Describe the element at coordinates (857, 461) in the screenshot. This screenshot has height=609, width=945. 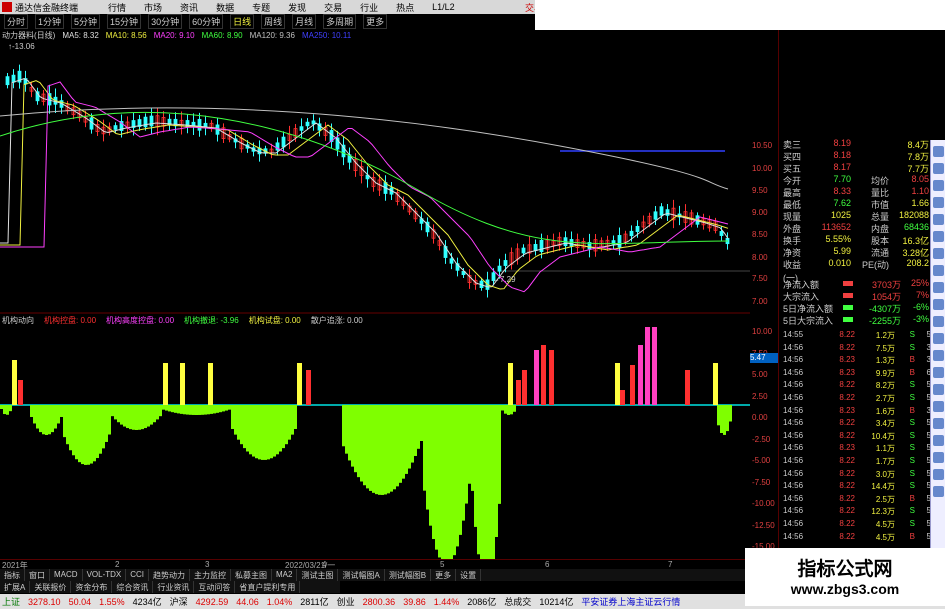
I see `tick-row: 14:56 8.22 1.7万 S 5` at that location.